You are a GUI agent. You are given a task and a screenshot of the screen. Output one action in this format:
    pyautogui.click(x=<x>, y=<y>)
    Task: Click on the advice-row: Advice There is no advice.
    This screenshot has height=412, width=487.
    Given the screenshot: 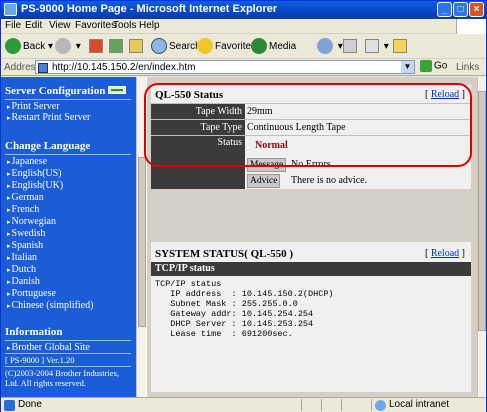 What is the action you would take?
    pyautogui.click(x=311, y=181)
    